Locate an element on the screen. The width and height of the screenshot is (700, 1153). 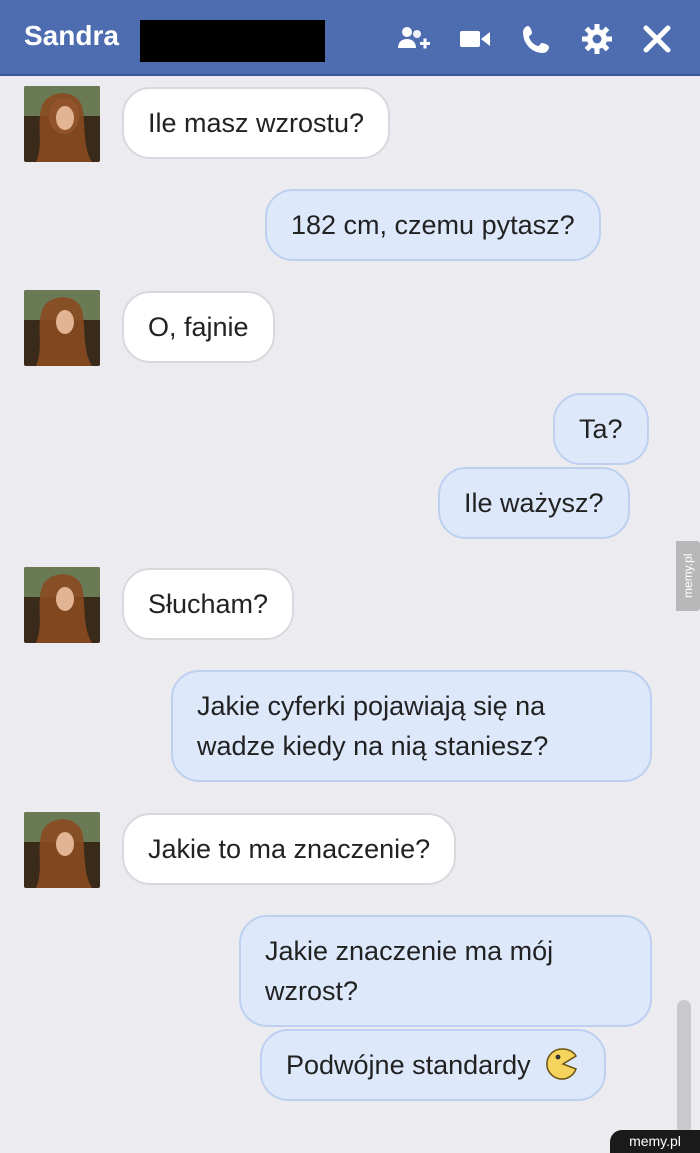
message-incoming: O, fajnie is located at coordinates (198, 327).